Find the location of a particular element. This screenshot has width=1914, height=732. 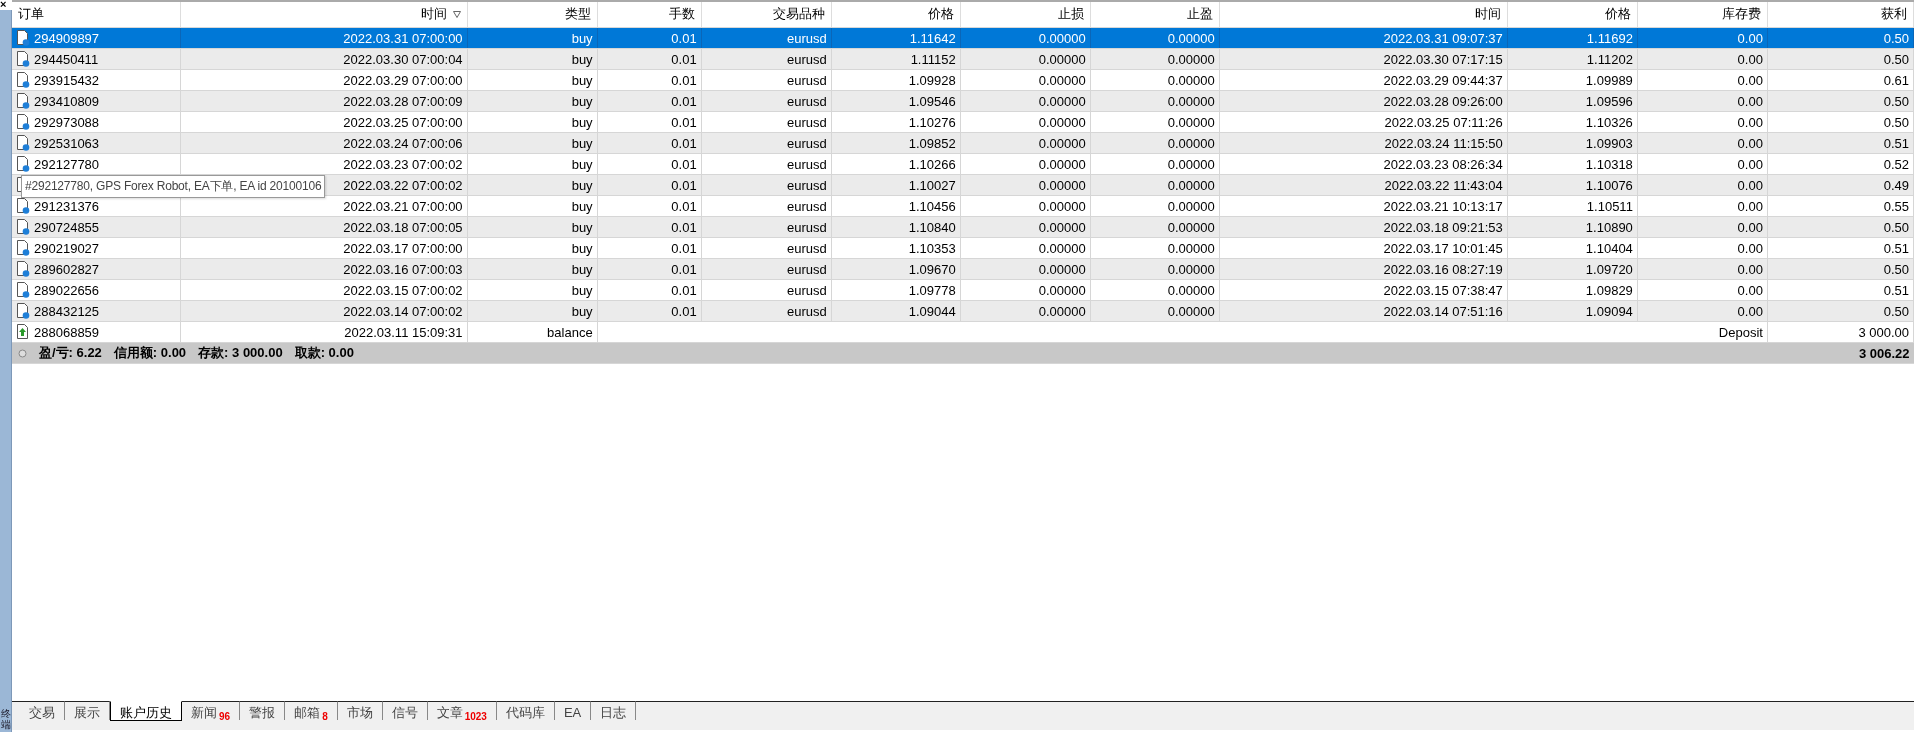

table-cell: 2022.03.15 07:00:02 is located at coordinates (324, 290).